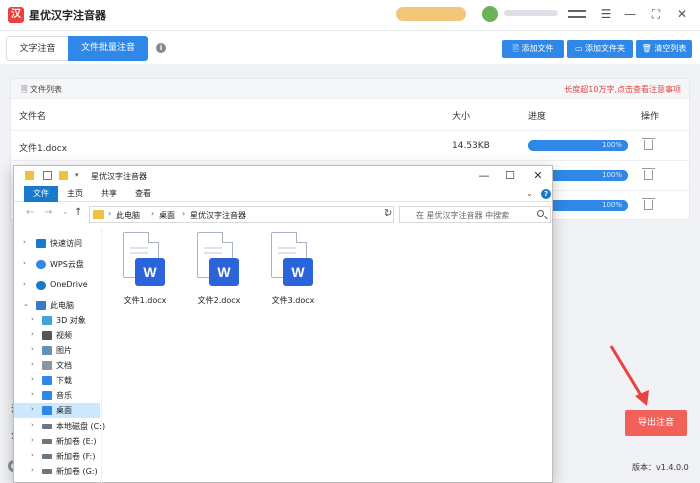 This screenshot has height=483, width=700. Describe the element at coordinates (43, 149) in the screenshot. I see `file-name-cell: 文件1.docx` at that location.